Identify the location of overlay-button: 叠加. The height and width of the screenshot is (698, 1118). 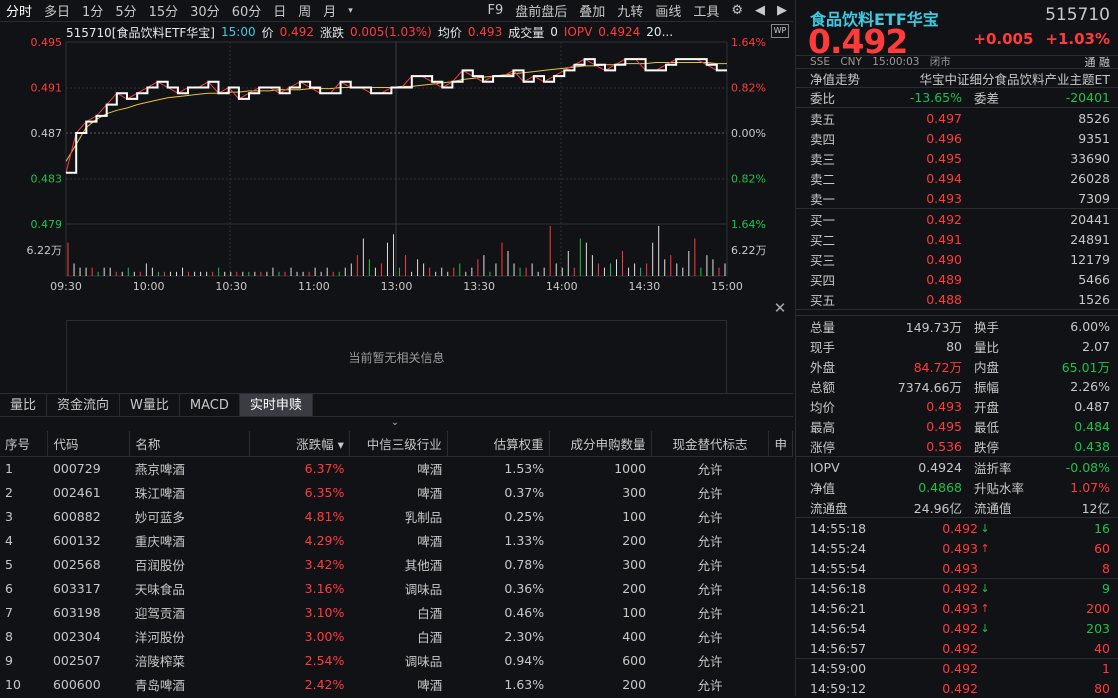
(592, 10).